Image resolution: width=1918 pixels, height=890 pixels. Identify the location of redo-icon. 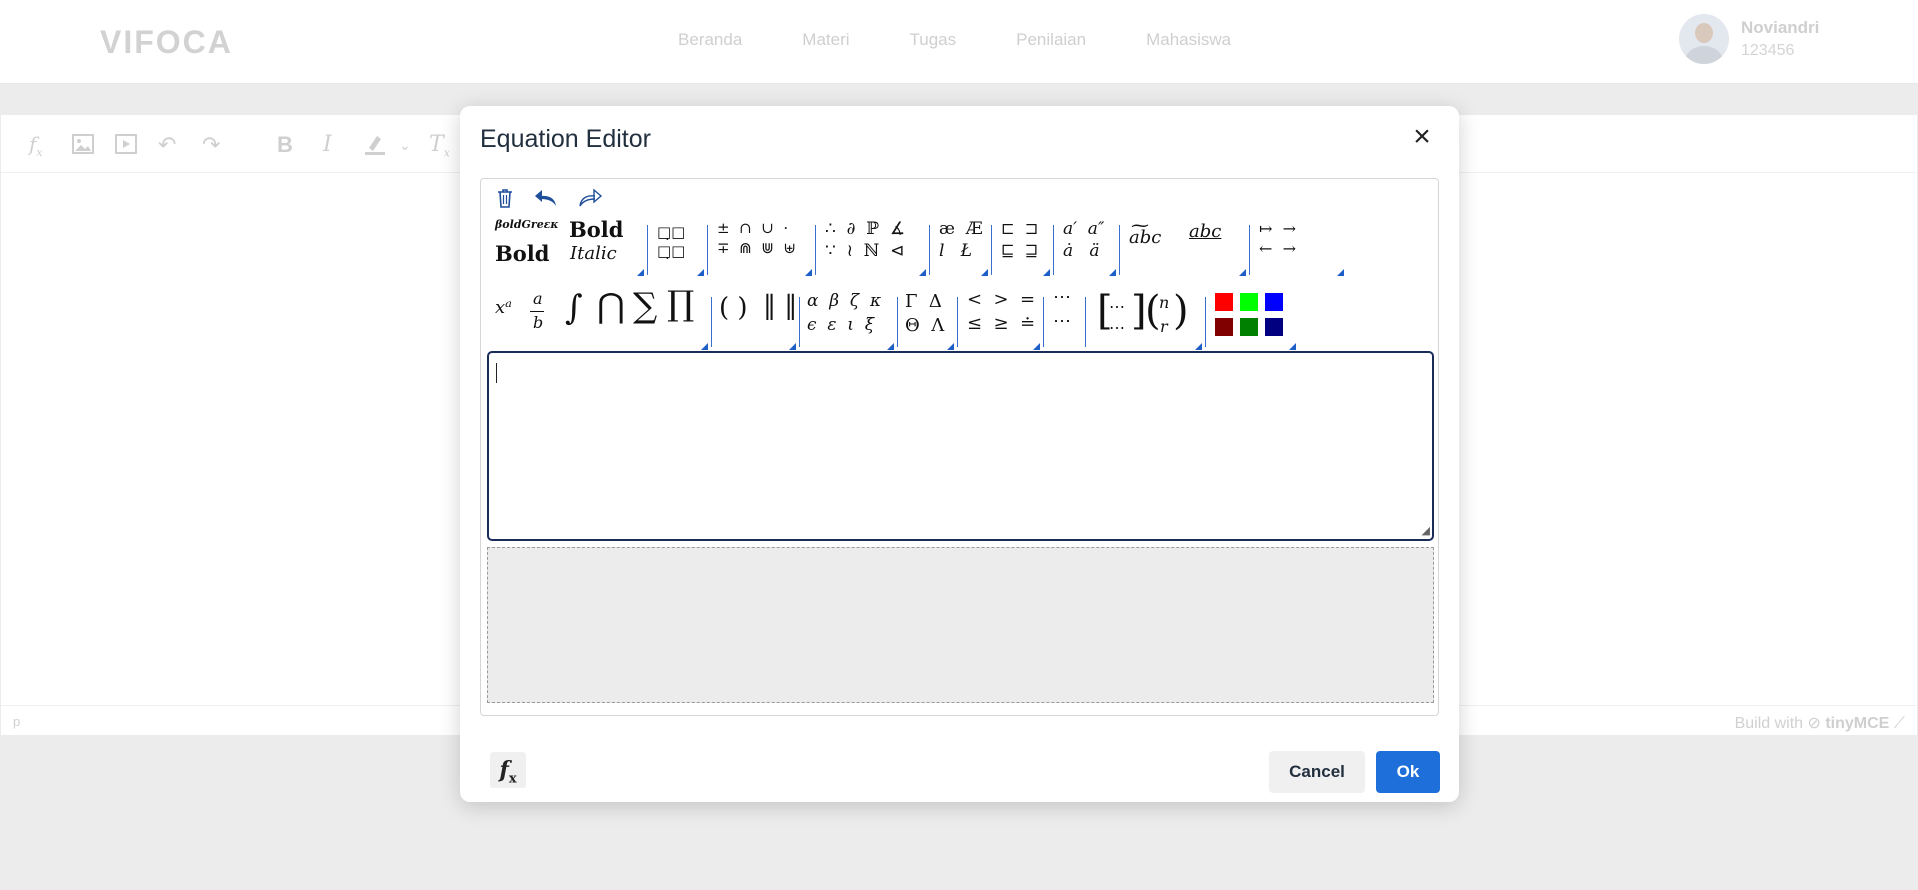
(590, 201).